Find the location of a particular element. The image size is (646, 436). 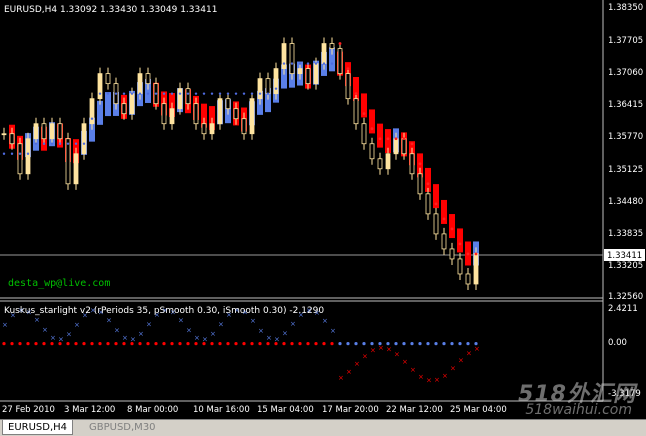

time-label: 15 Mar 04:00 is located at coordinates (285, 410).